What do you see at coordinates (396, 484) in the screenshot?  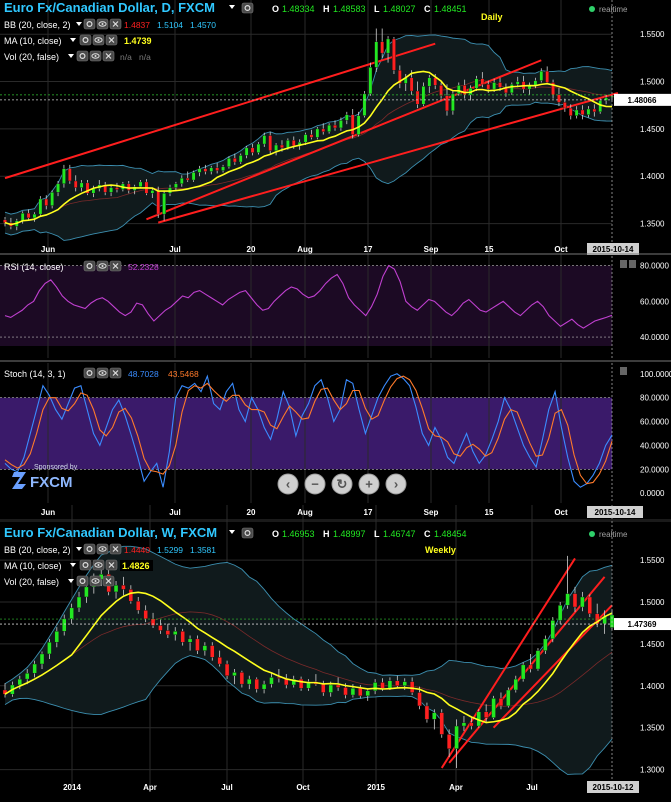 I see `next-icon: ›` at bounding box center [396, 484].